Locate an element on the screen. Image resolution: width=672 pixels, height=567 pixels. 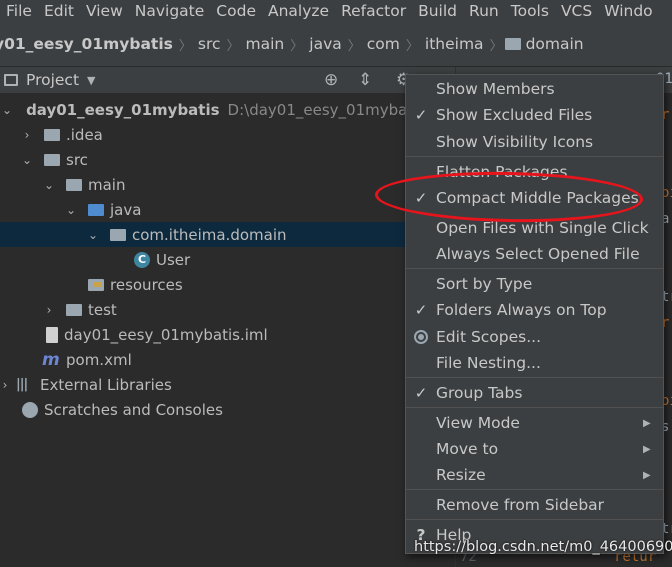
menu-item-compact-middle-packages: ✓ Compact Middle Packages is located at coordinates (534, 198).